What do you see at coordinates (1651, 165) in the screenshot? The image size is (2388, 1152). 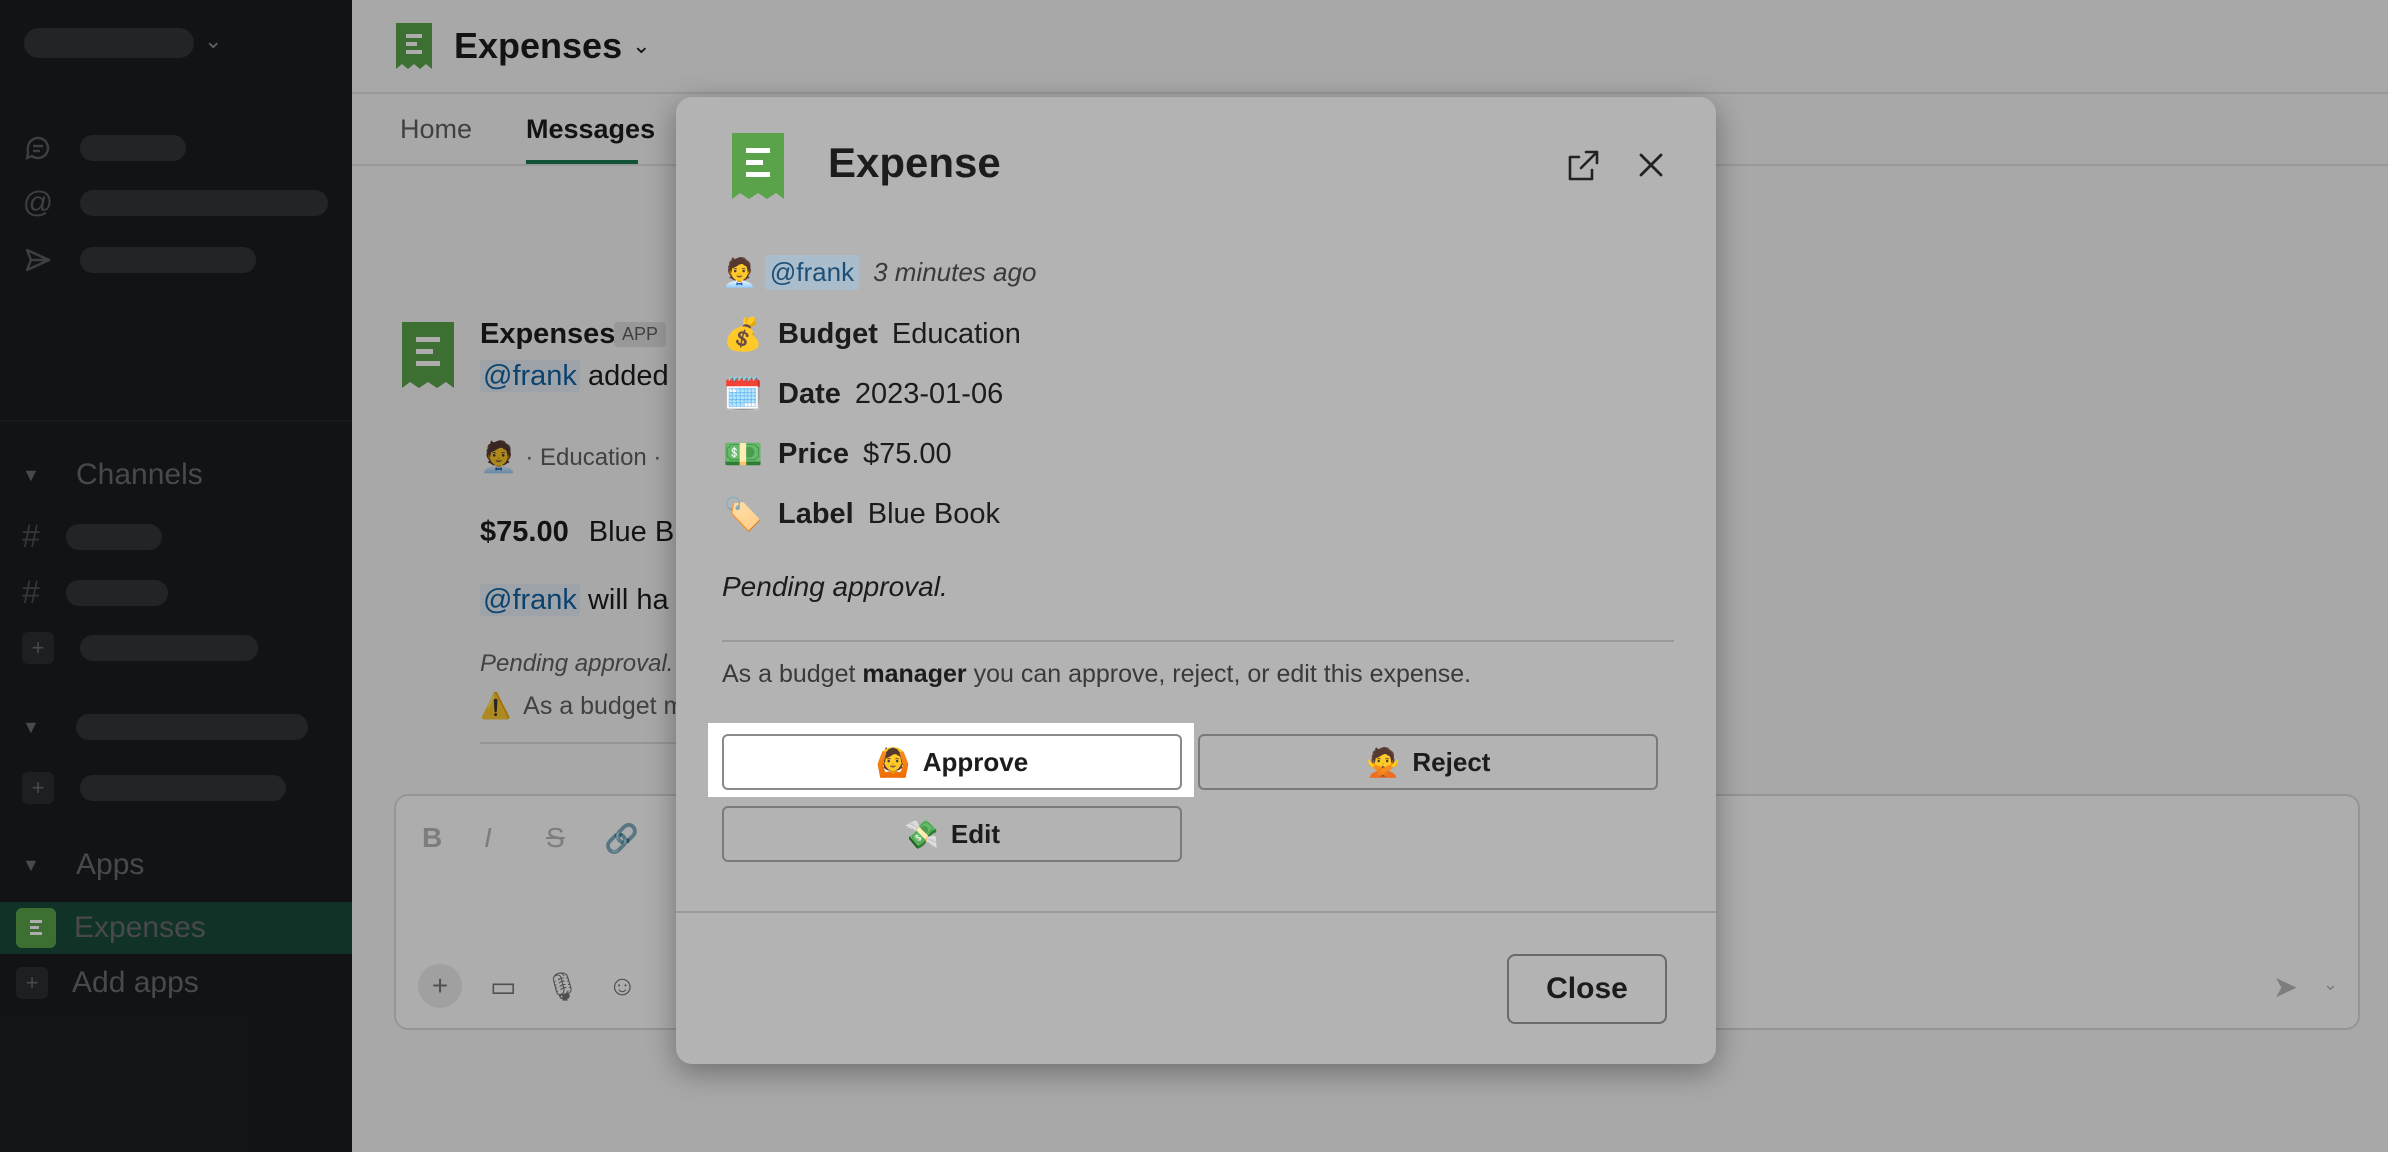 I see `close-icon` at bounding box center [1651, 165].